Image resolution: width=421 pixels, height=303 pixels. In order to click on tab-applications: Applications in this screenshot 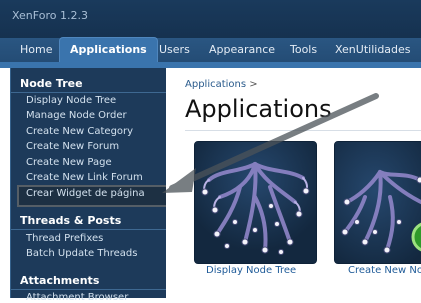, I will do `click(108, 50)`.